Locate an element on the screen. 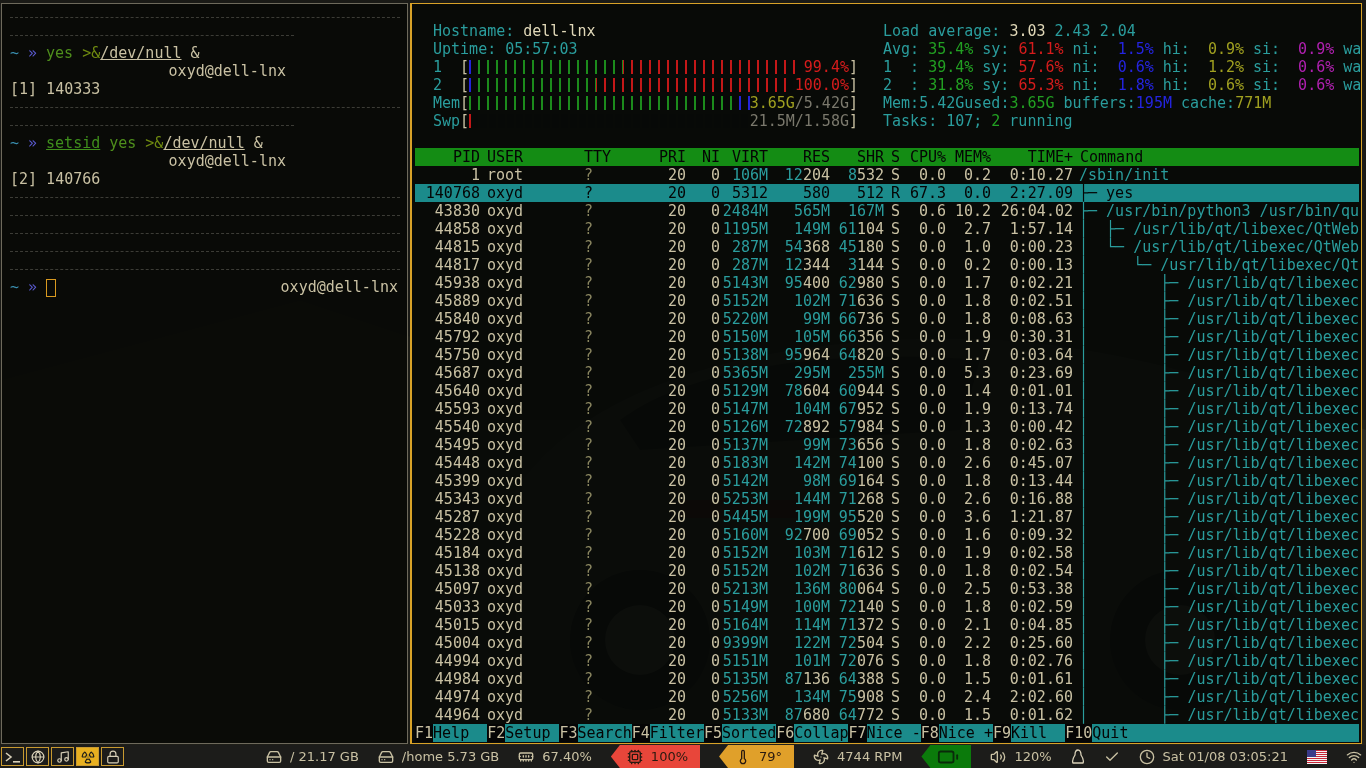  column-header: MEM% is located at coordinates (968, 157).